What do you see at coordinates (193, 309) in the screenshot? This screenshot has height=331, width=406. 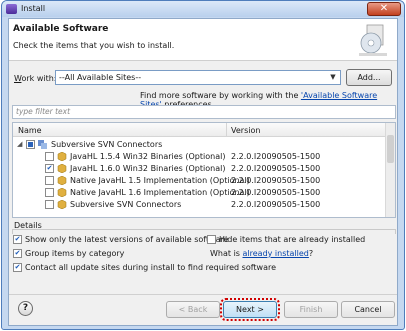 I see `back-button: < Back` at bounding box center [193, 309].